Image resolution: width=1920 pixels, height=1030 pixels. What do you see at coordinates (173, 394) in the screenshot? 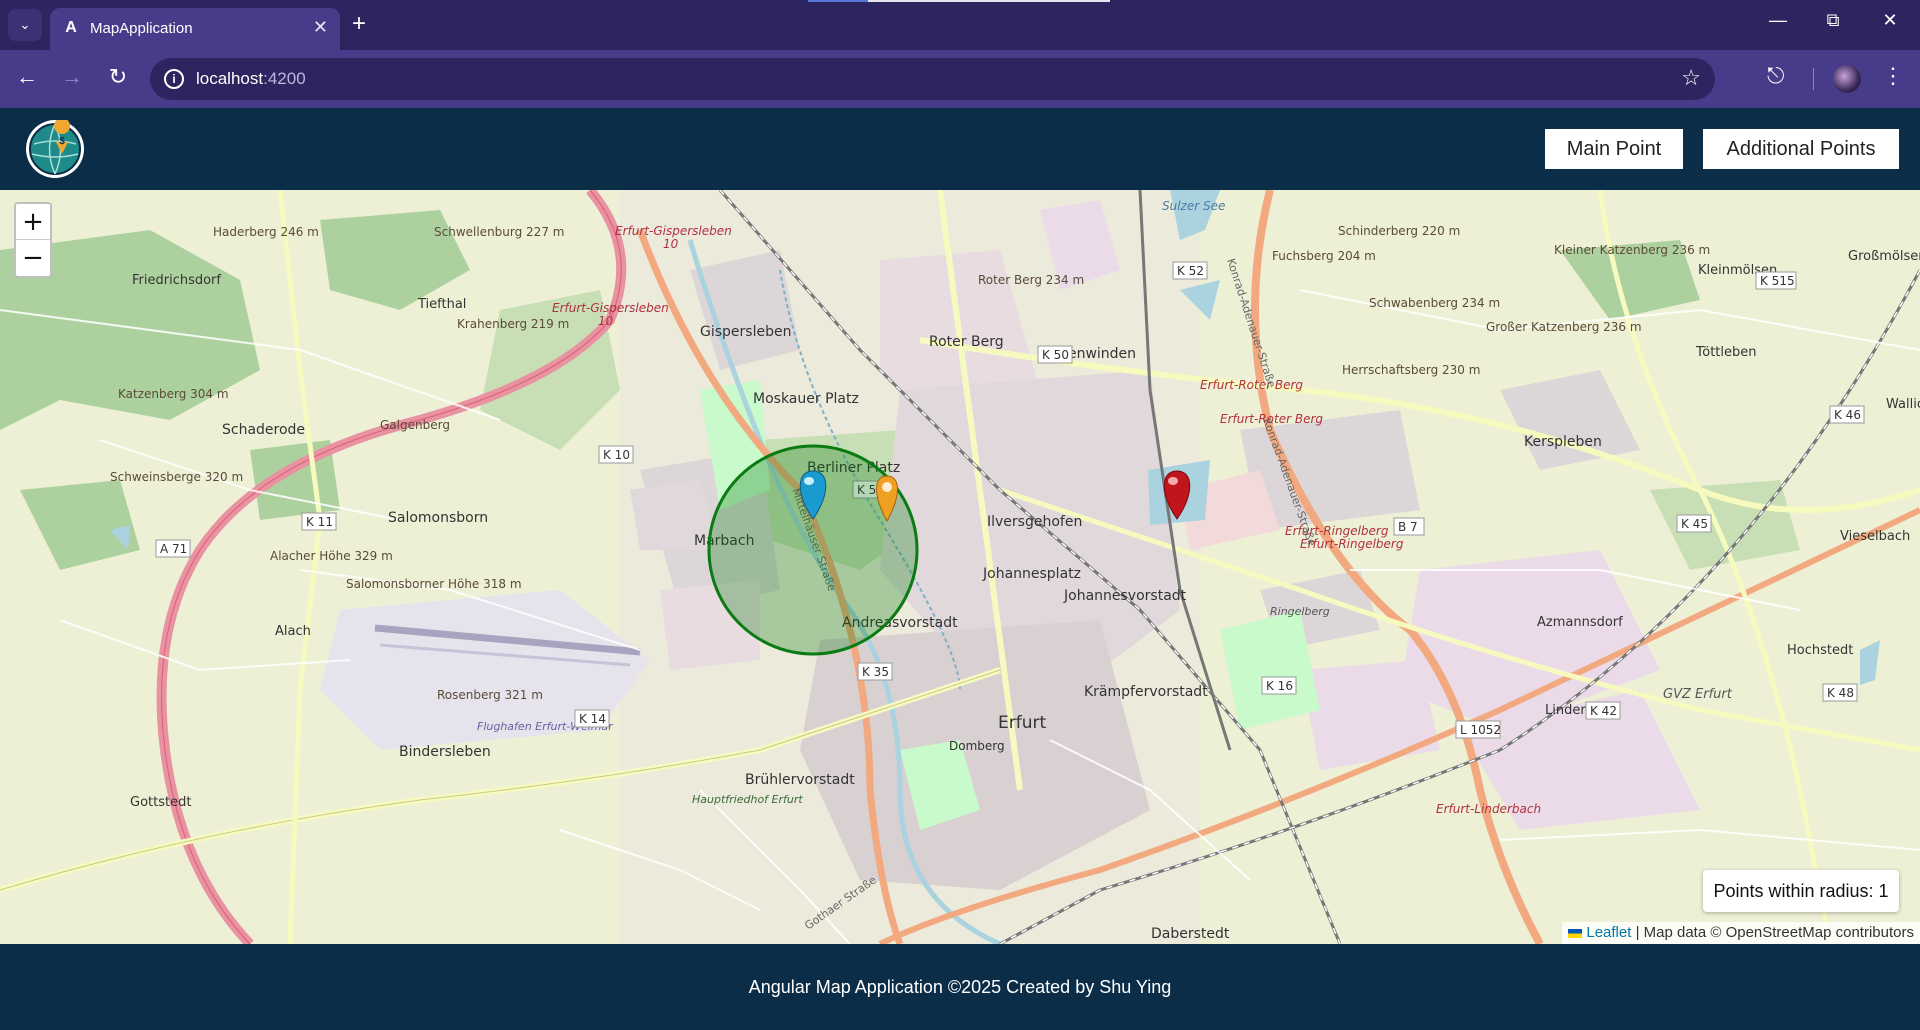
I see `hill-label: Katzenberg 304 m` at bounding box center [173, 394].